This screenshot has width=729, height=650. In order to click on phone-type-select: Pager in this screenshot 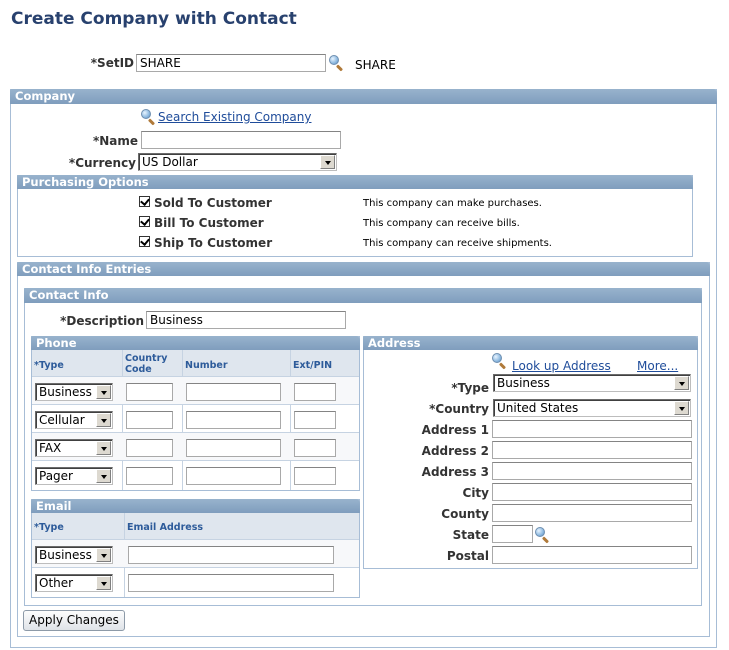, I will do `click(74, 476)`.